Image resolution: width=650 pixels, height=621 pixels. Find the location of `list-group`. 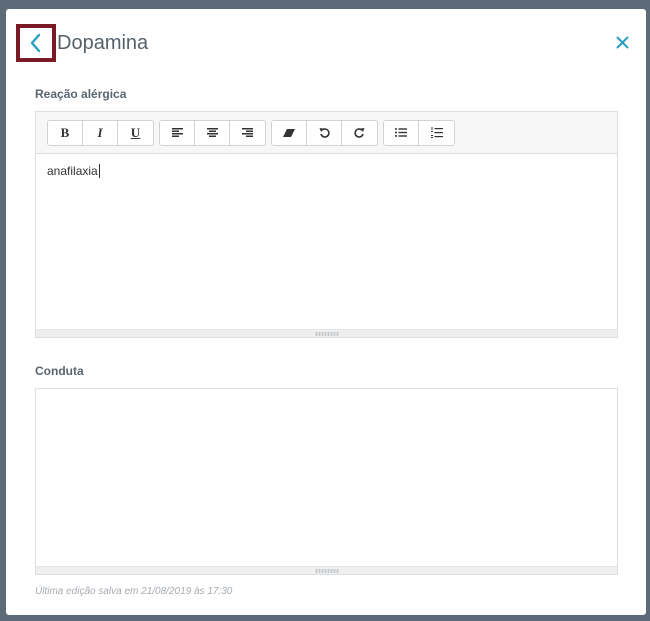

list-group is located at coordinates (419, 132).